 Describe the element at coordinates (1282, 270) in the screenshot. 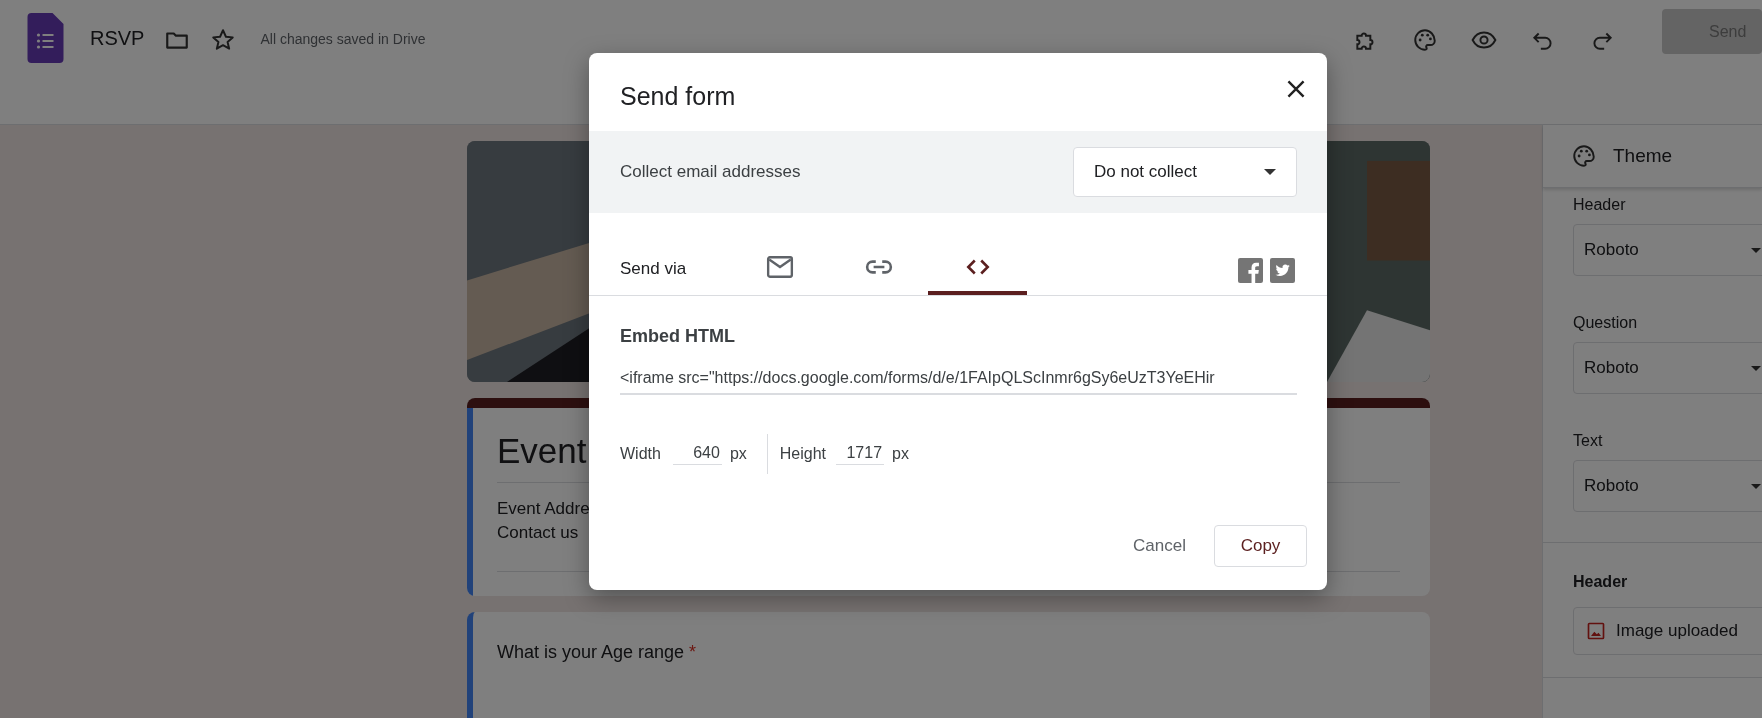

I see `twitter-icon` at that location.